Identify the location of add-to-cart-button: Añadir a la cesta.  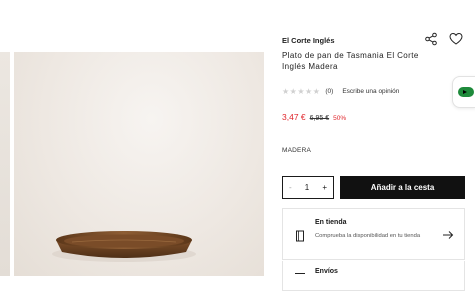
(402, 187).